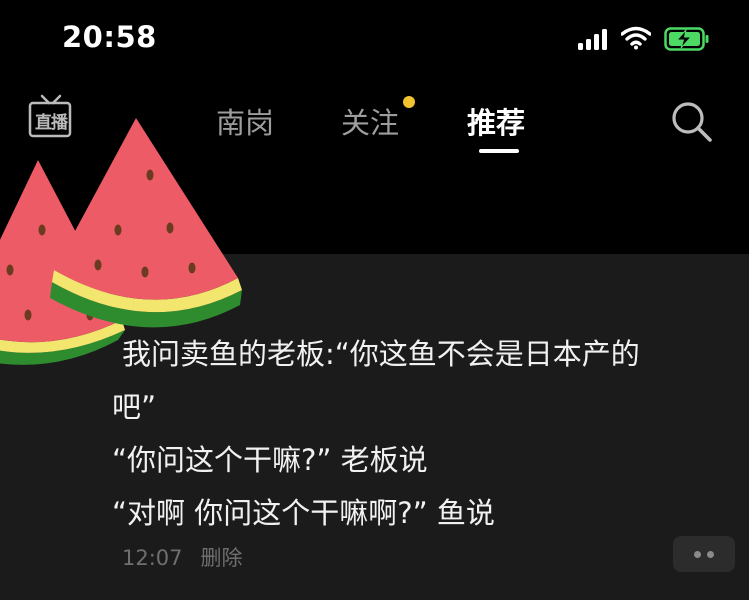 This screenshot has width=749, height=600. Describe the element at coordinates (121, 241) in the screenshot. I see `watermelon-sticker` at that location.